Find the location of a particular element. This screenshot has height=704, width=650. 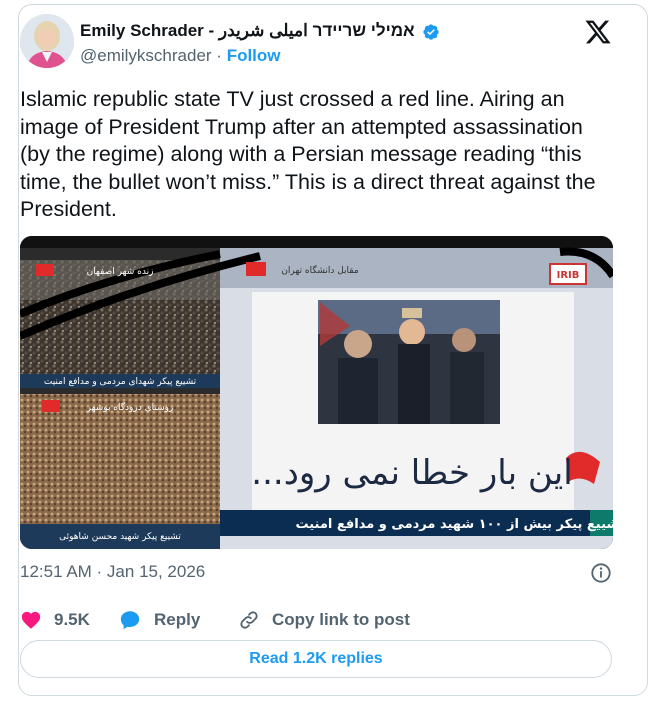

avatar-photo is located at coordinates (47, 41).